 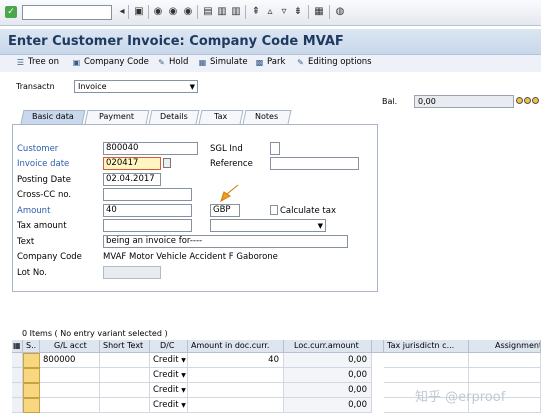 What do you see at coordinates (150, 148) in the screenshot?
I see `customer-input: 800040` at bounding box center [150, 148].